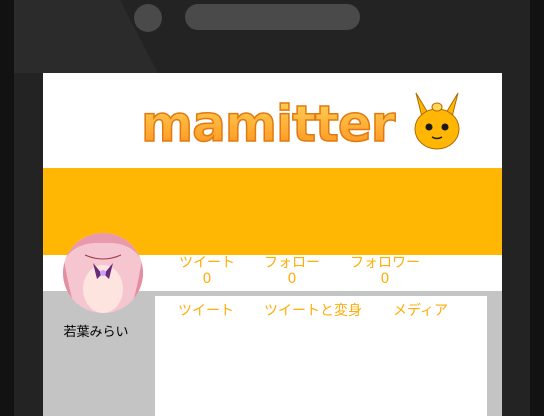 The height and width of the screenshot is (416, 544). I want to click on avatar-image, so click(103, 273).